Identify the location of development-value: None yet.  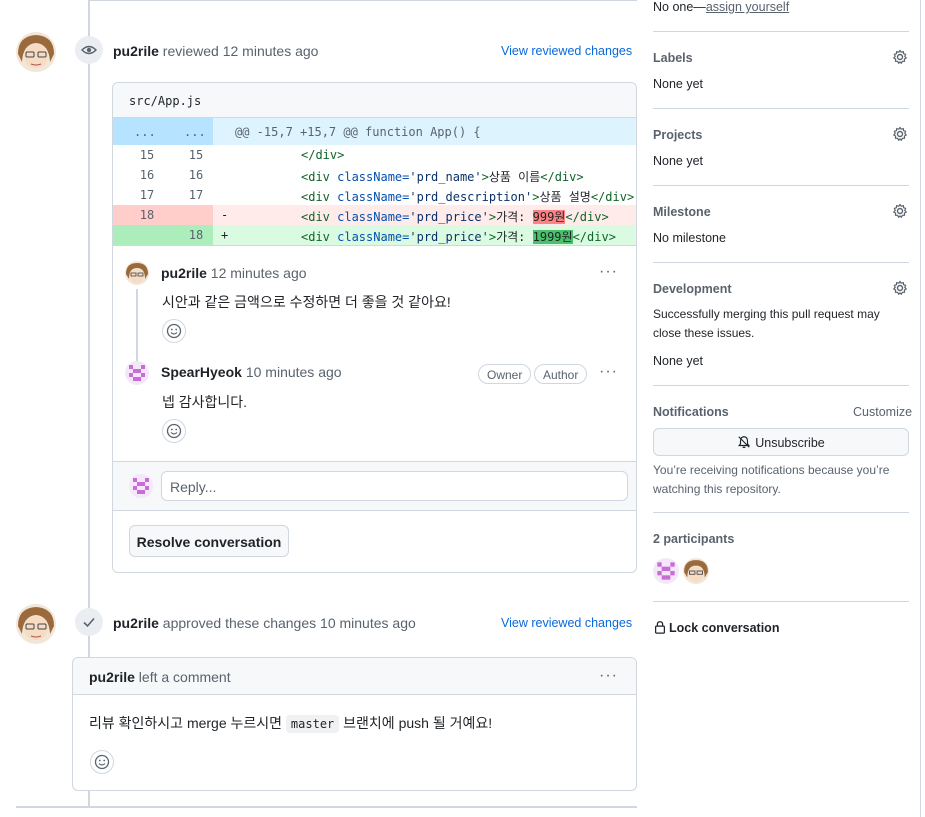
(678, 361).